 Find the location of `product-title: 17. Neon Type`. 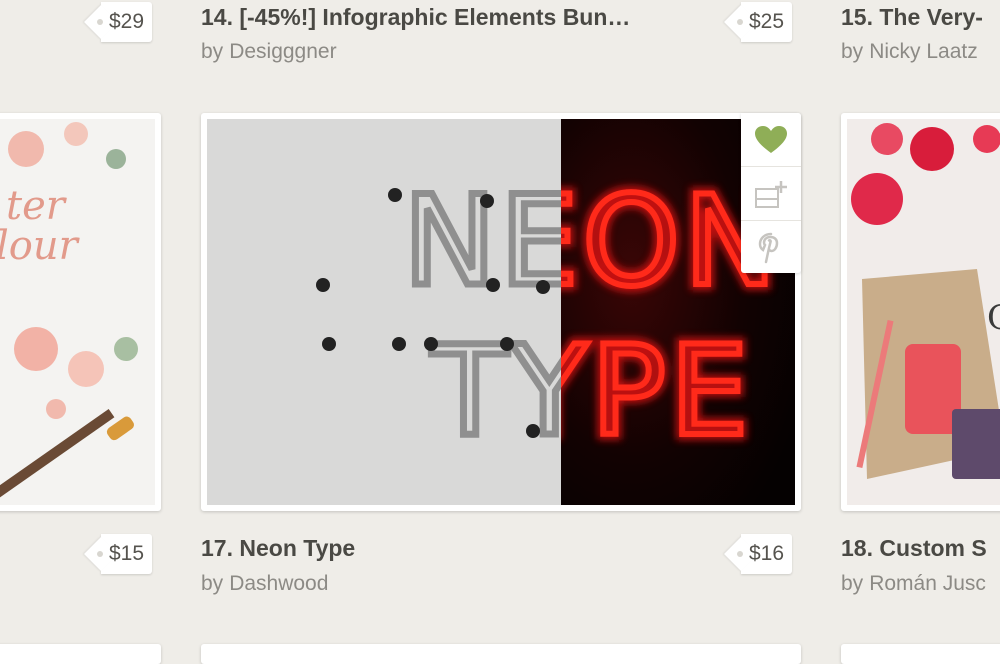

product-title: 17. Neon Type is located at coordinates (451, 548).